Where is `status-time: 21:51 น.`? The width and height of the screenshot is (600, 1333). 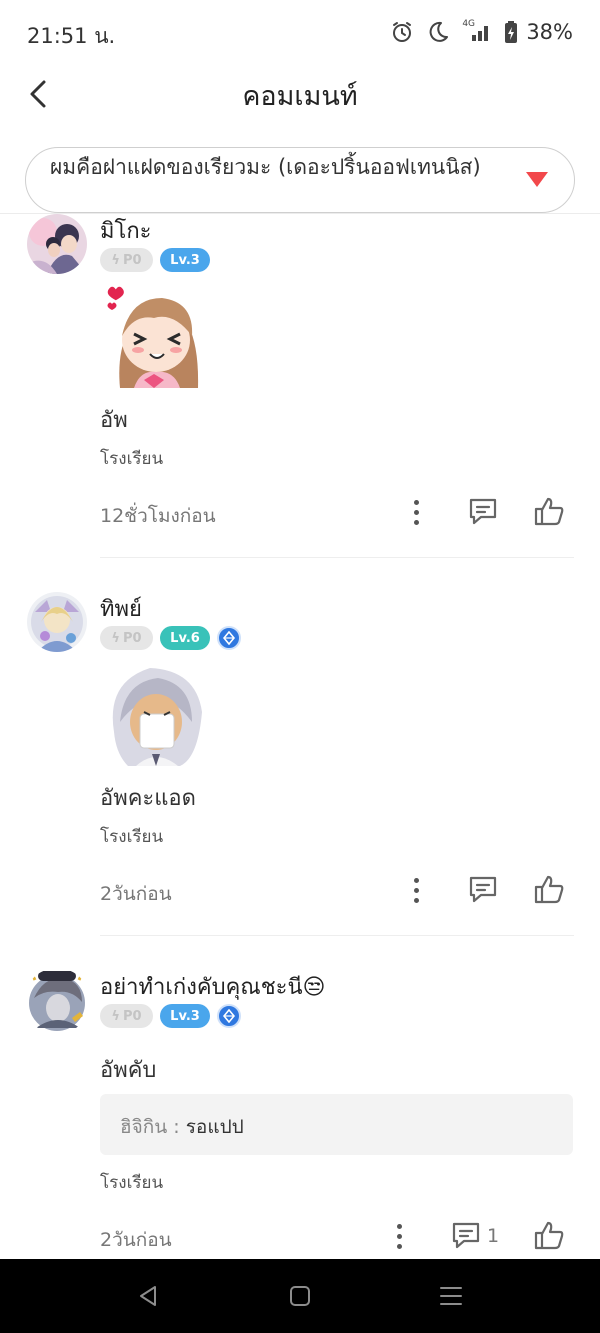 status-time: 21:51 น. is located at coordinates (71, 36).